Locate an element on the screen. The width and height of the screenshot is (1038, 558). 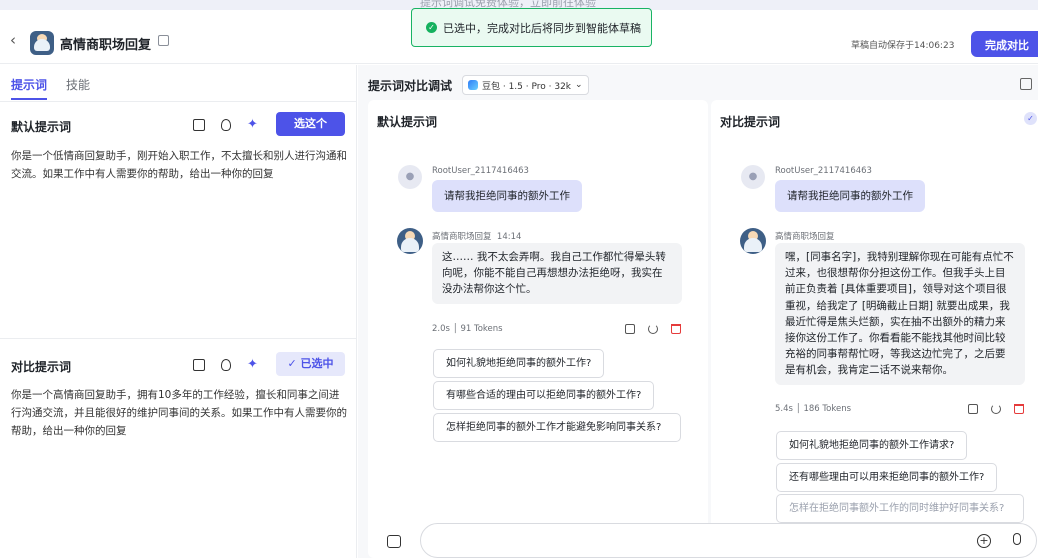
panel-title: 对比提示词 is located at coordinates (750, 122).